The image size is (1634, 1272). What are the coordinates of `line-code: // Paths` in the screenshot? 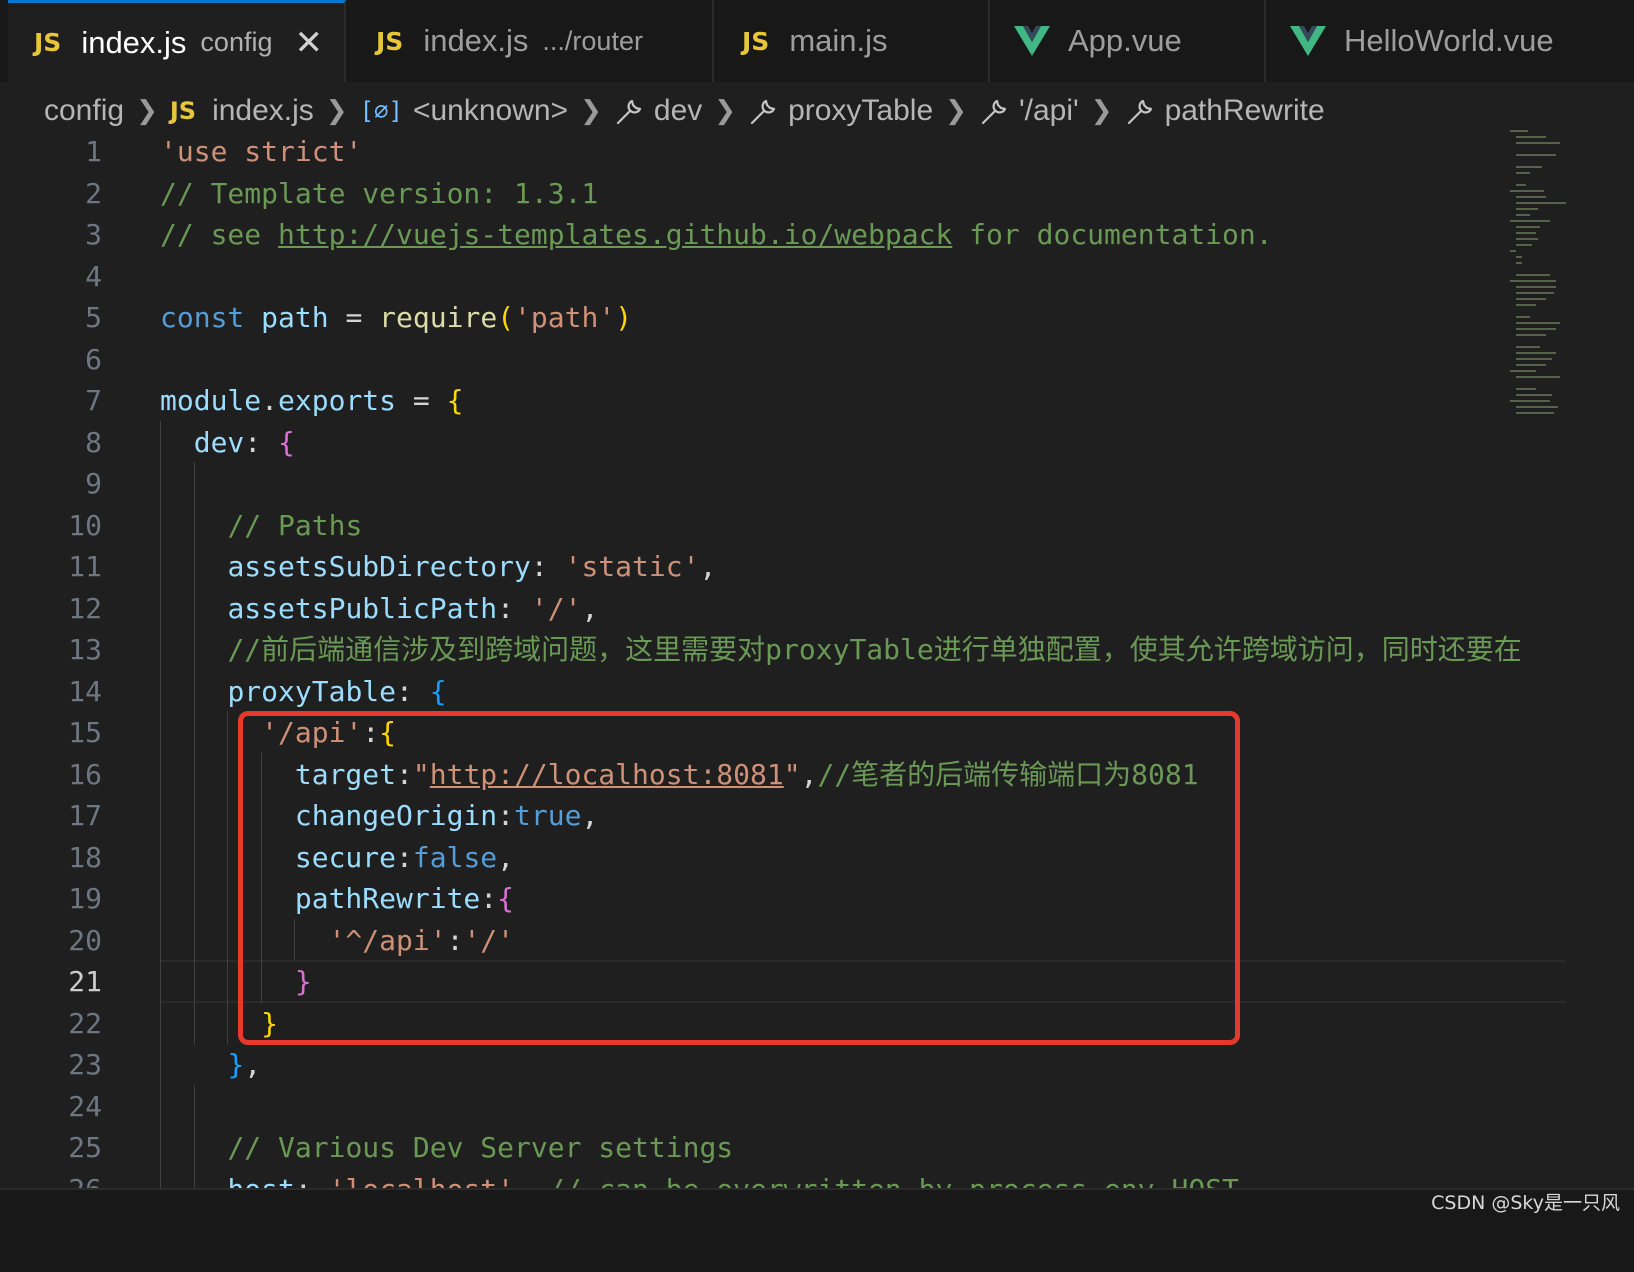 It's located at (261, 525).